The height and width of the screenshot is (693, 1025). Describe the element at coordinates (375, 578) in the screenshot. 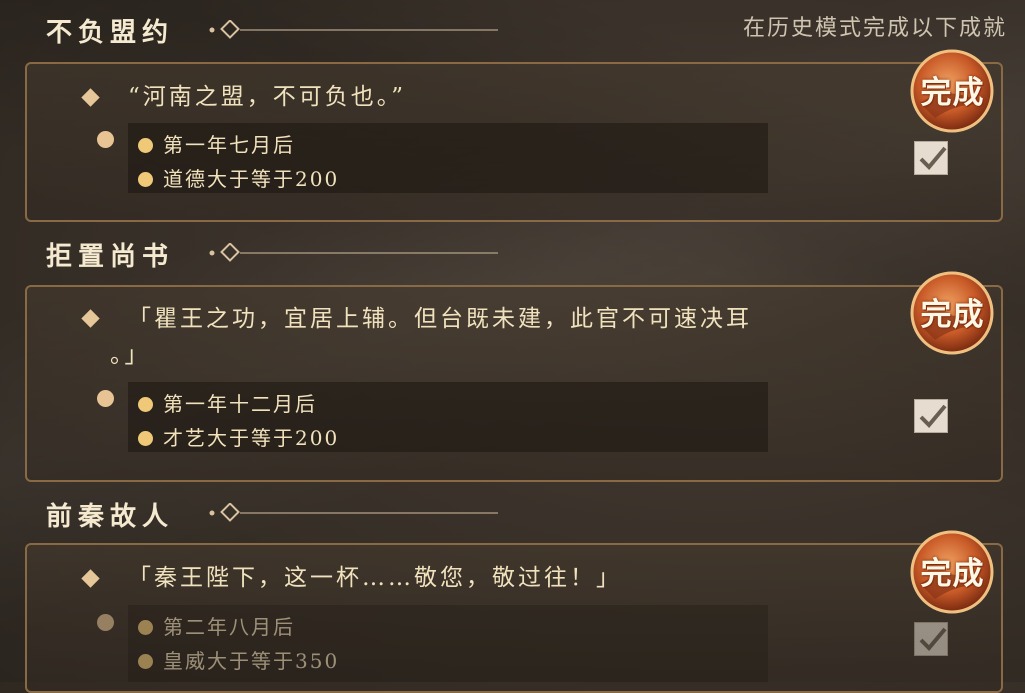

I see `achievement-quote: 「秦王陛下，这一杯……敬您，敬过往！」` at that location.